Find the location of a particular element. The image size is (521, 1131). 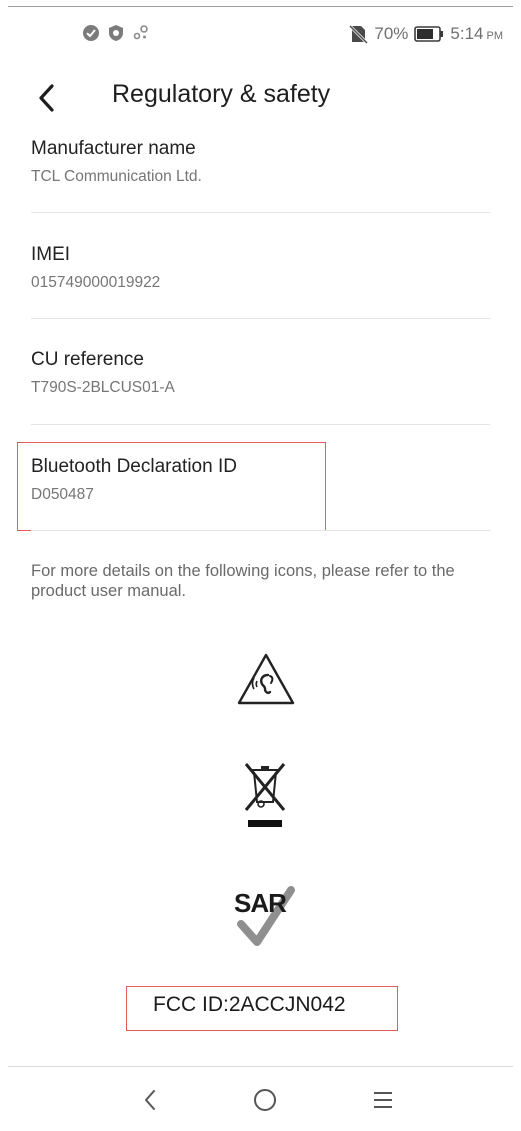

item-value: T790S-2BLCUS01-A is located at coordinates (103, 387).